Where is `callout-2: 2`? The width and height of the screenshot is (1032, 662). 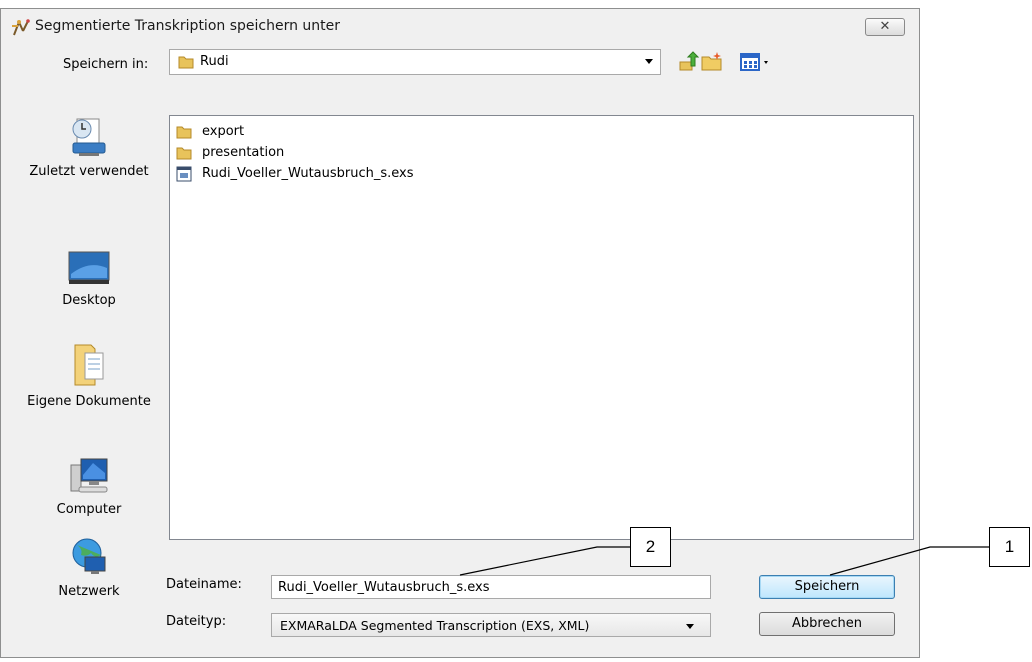 callout-2: 2 is located at coordinates (650, 547).